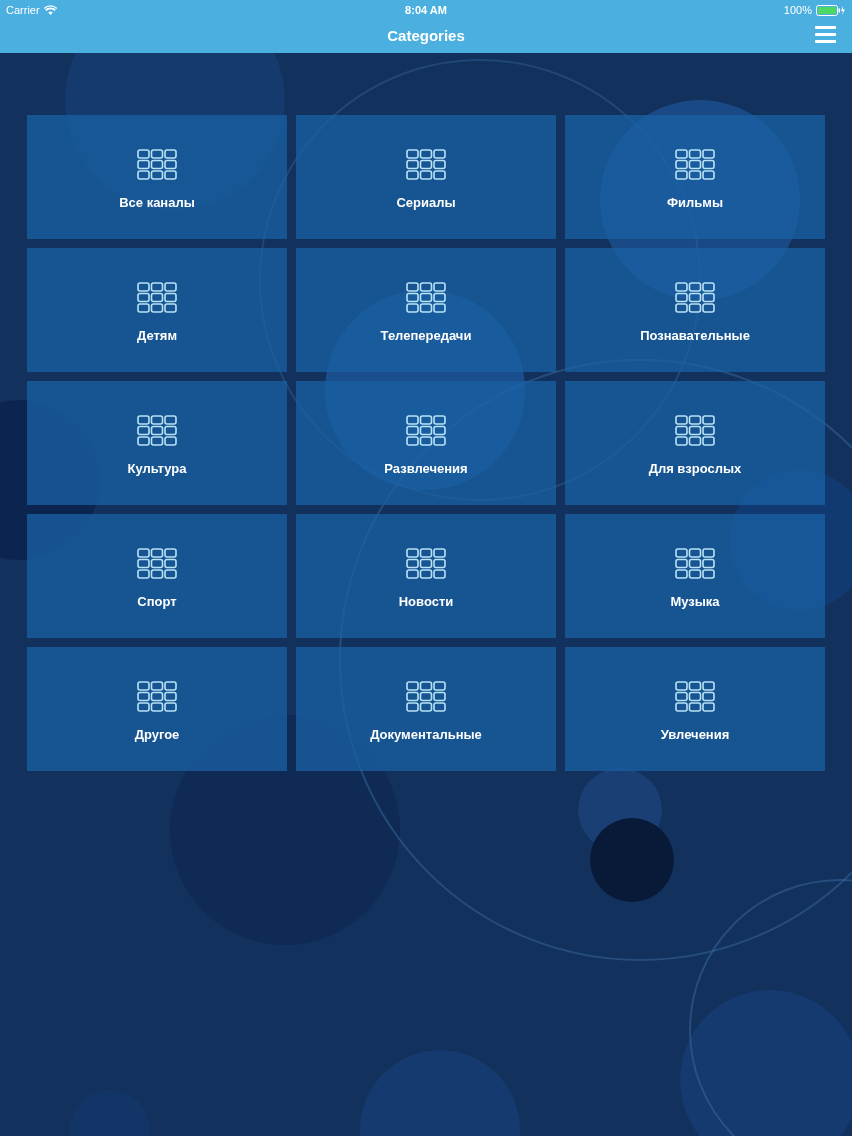 This screenshot has width=852, height=1136. I want to click on category-tile: Увлечения, so click(695, 709).